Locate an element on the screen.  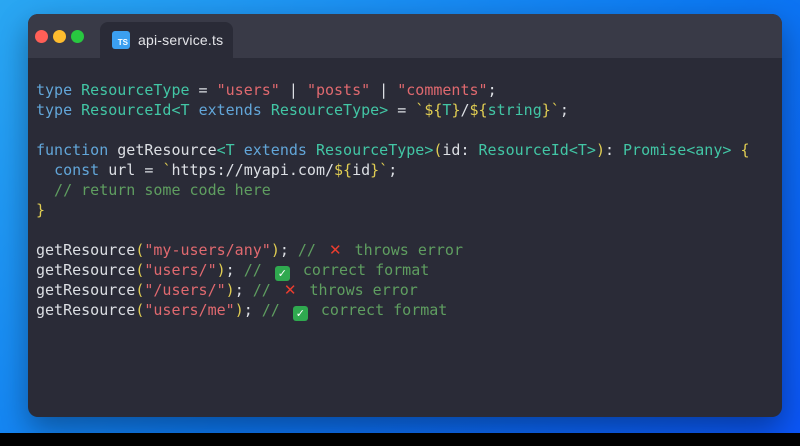
code-token: / is located at coordinates (465, 110).